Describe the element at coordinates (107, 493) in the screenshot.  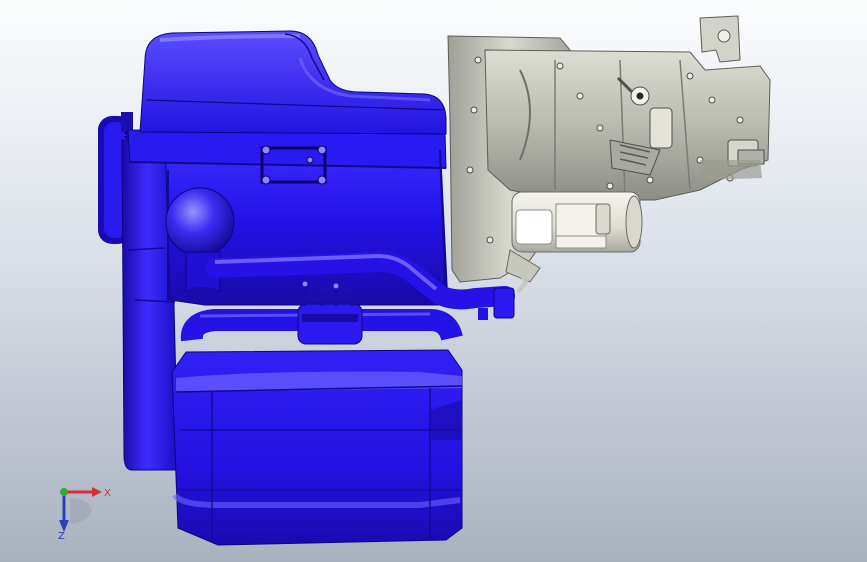
I see `x-axis-label: X` at that location.